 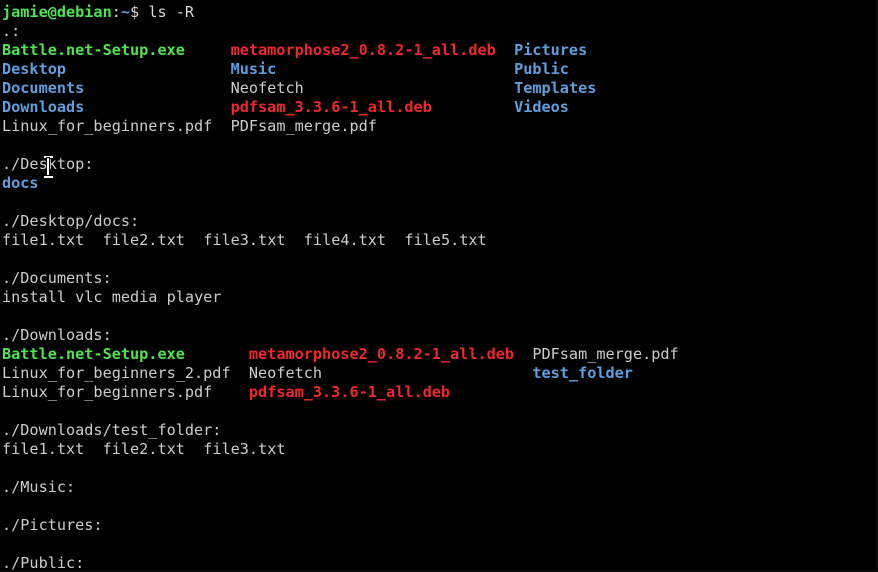 What do you see at coordinates (439, 297) in the screenshot?
I see `line-documents-1: install vlc media player` at bounding box center [439, 297].